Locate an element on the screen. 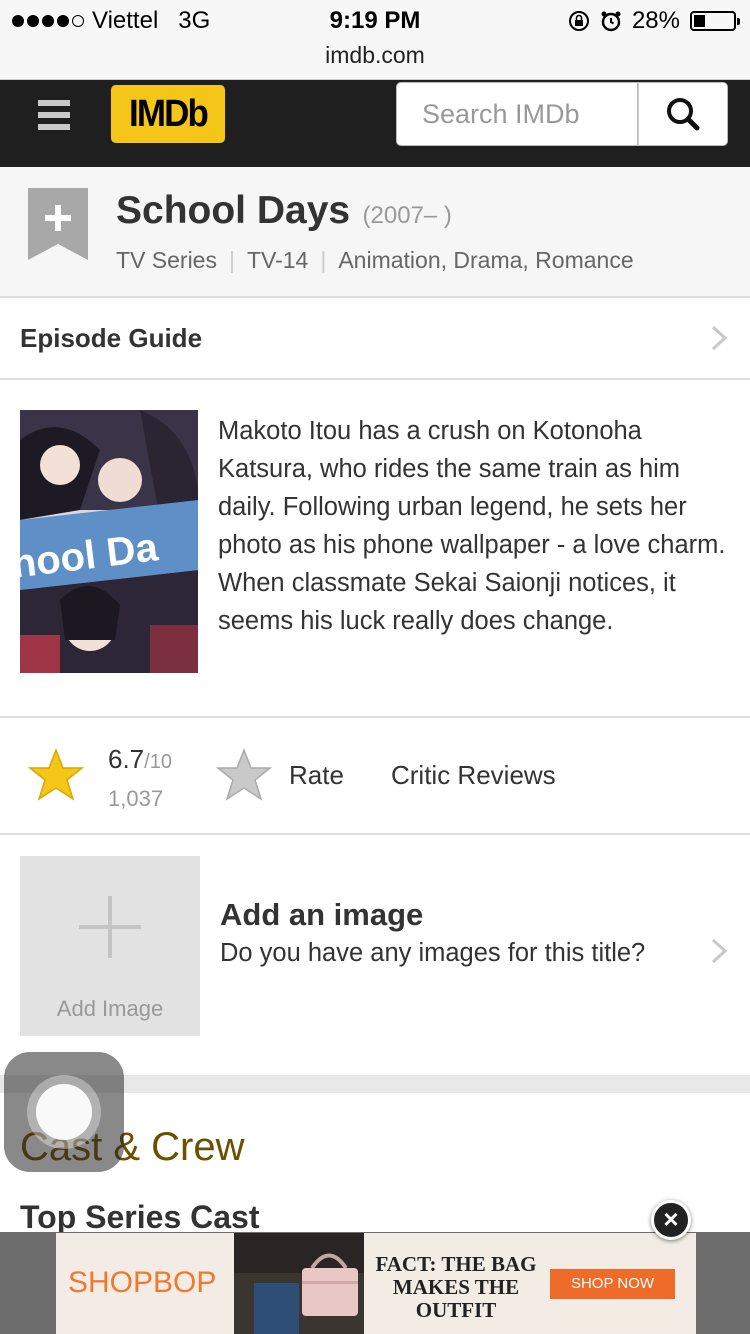 The image size is (750, 1334). rating-bar: 6.7/10 1,037 Rate Critic Reviews is located at coordinates (375, 776).